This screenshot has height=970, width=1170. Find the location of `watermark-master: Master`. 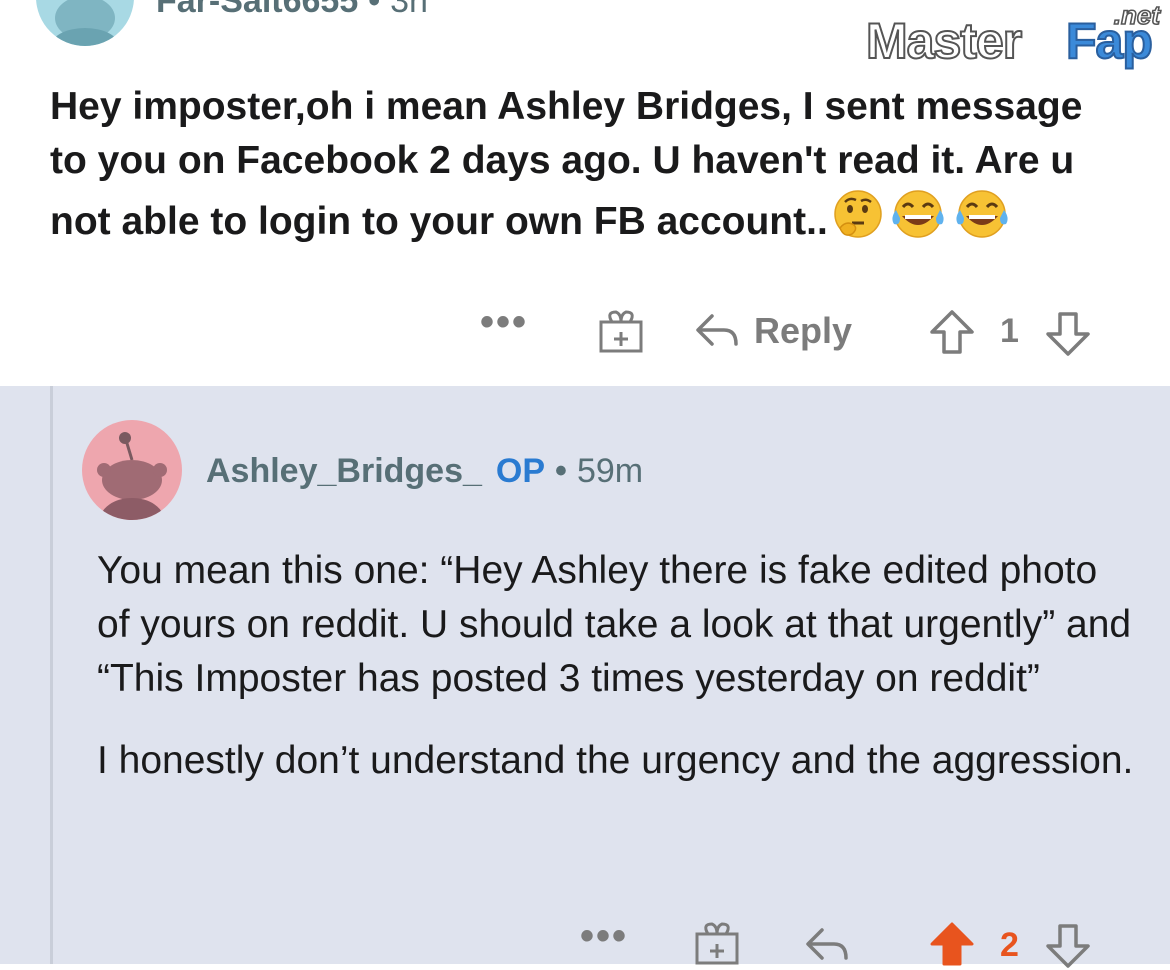

watermark-master: Master is located at coordinates (944, 41).